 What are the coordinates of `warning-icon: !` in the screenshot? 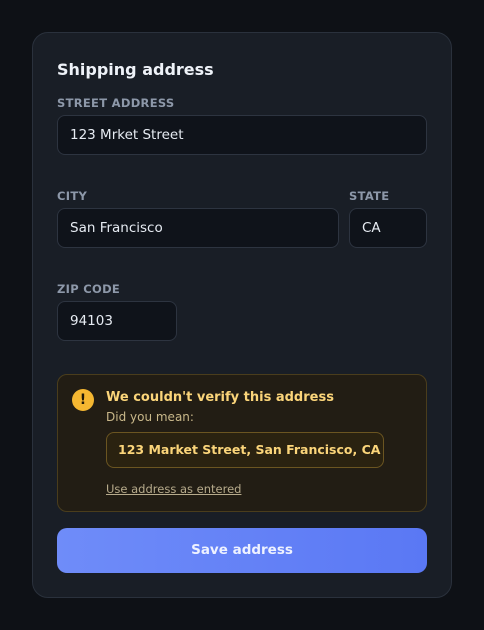 It's located at (83, 400).